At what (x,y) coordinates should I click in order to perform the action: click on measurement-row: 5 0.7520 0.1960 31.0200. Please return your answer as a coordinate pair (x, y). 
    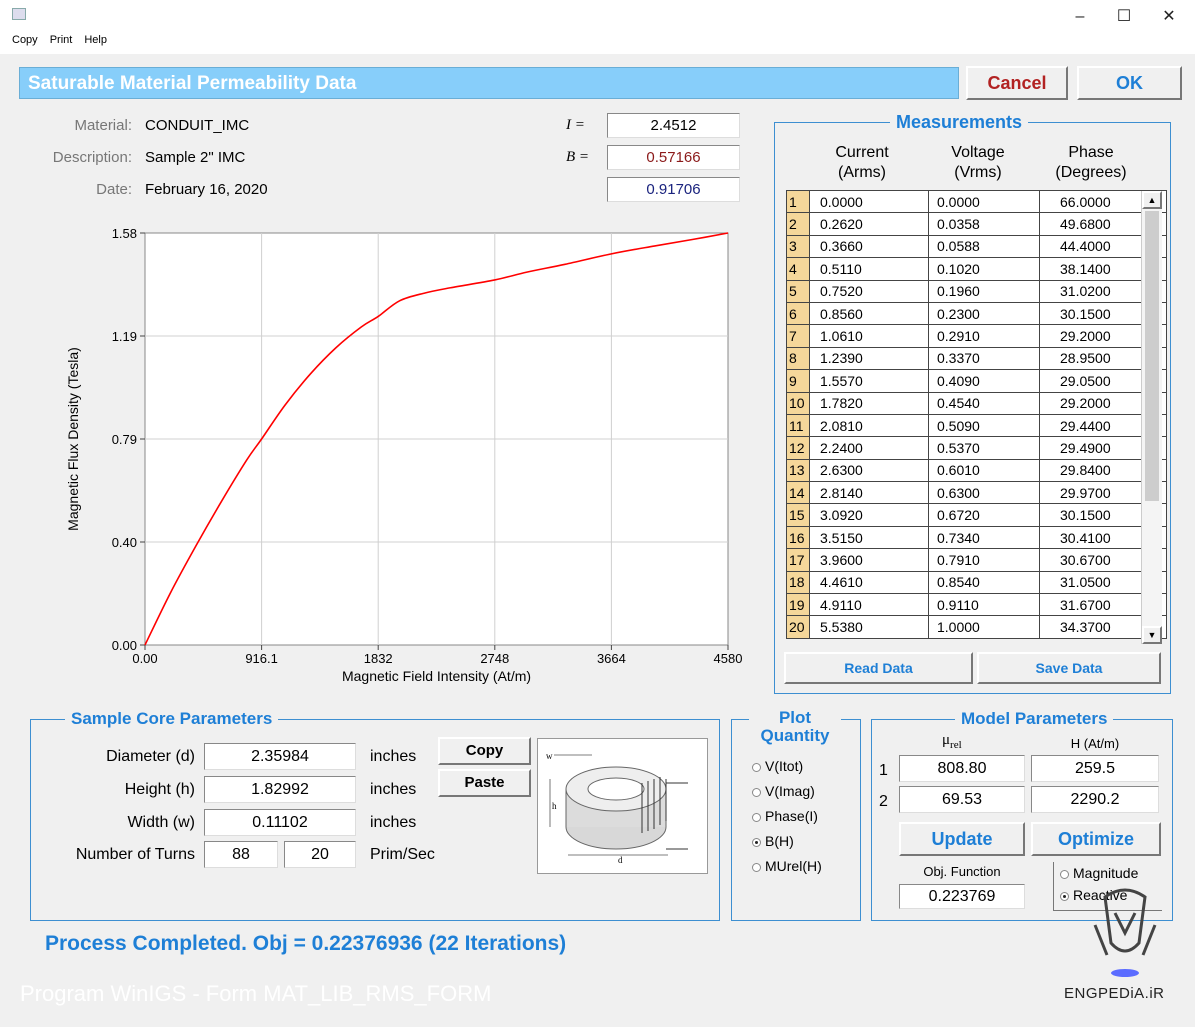
    Looking at the image, I should click on (976, 291).